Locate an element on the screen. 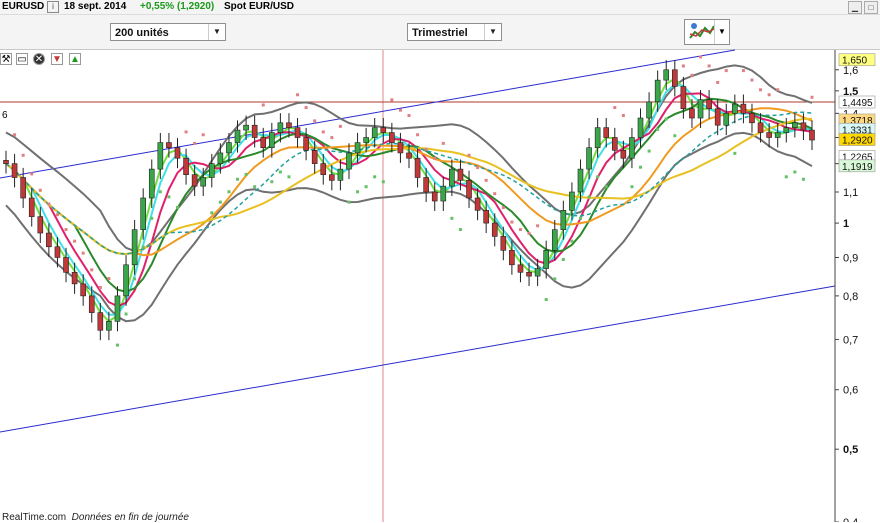 The height and width of the screenshot is (523, 880). y-tick-label: 0,8 is located at coordinates (850, 297).